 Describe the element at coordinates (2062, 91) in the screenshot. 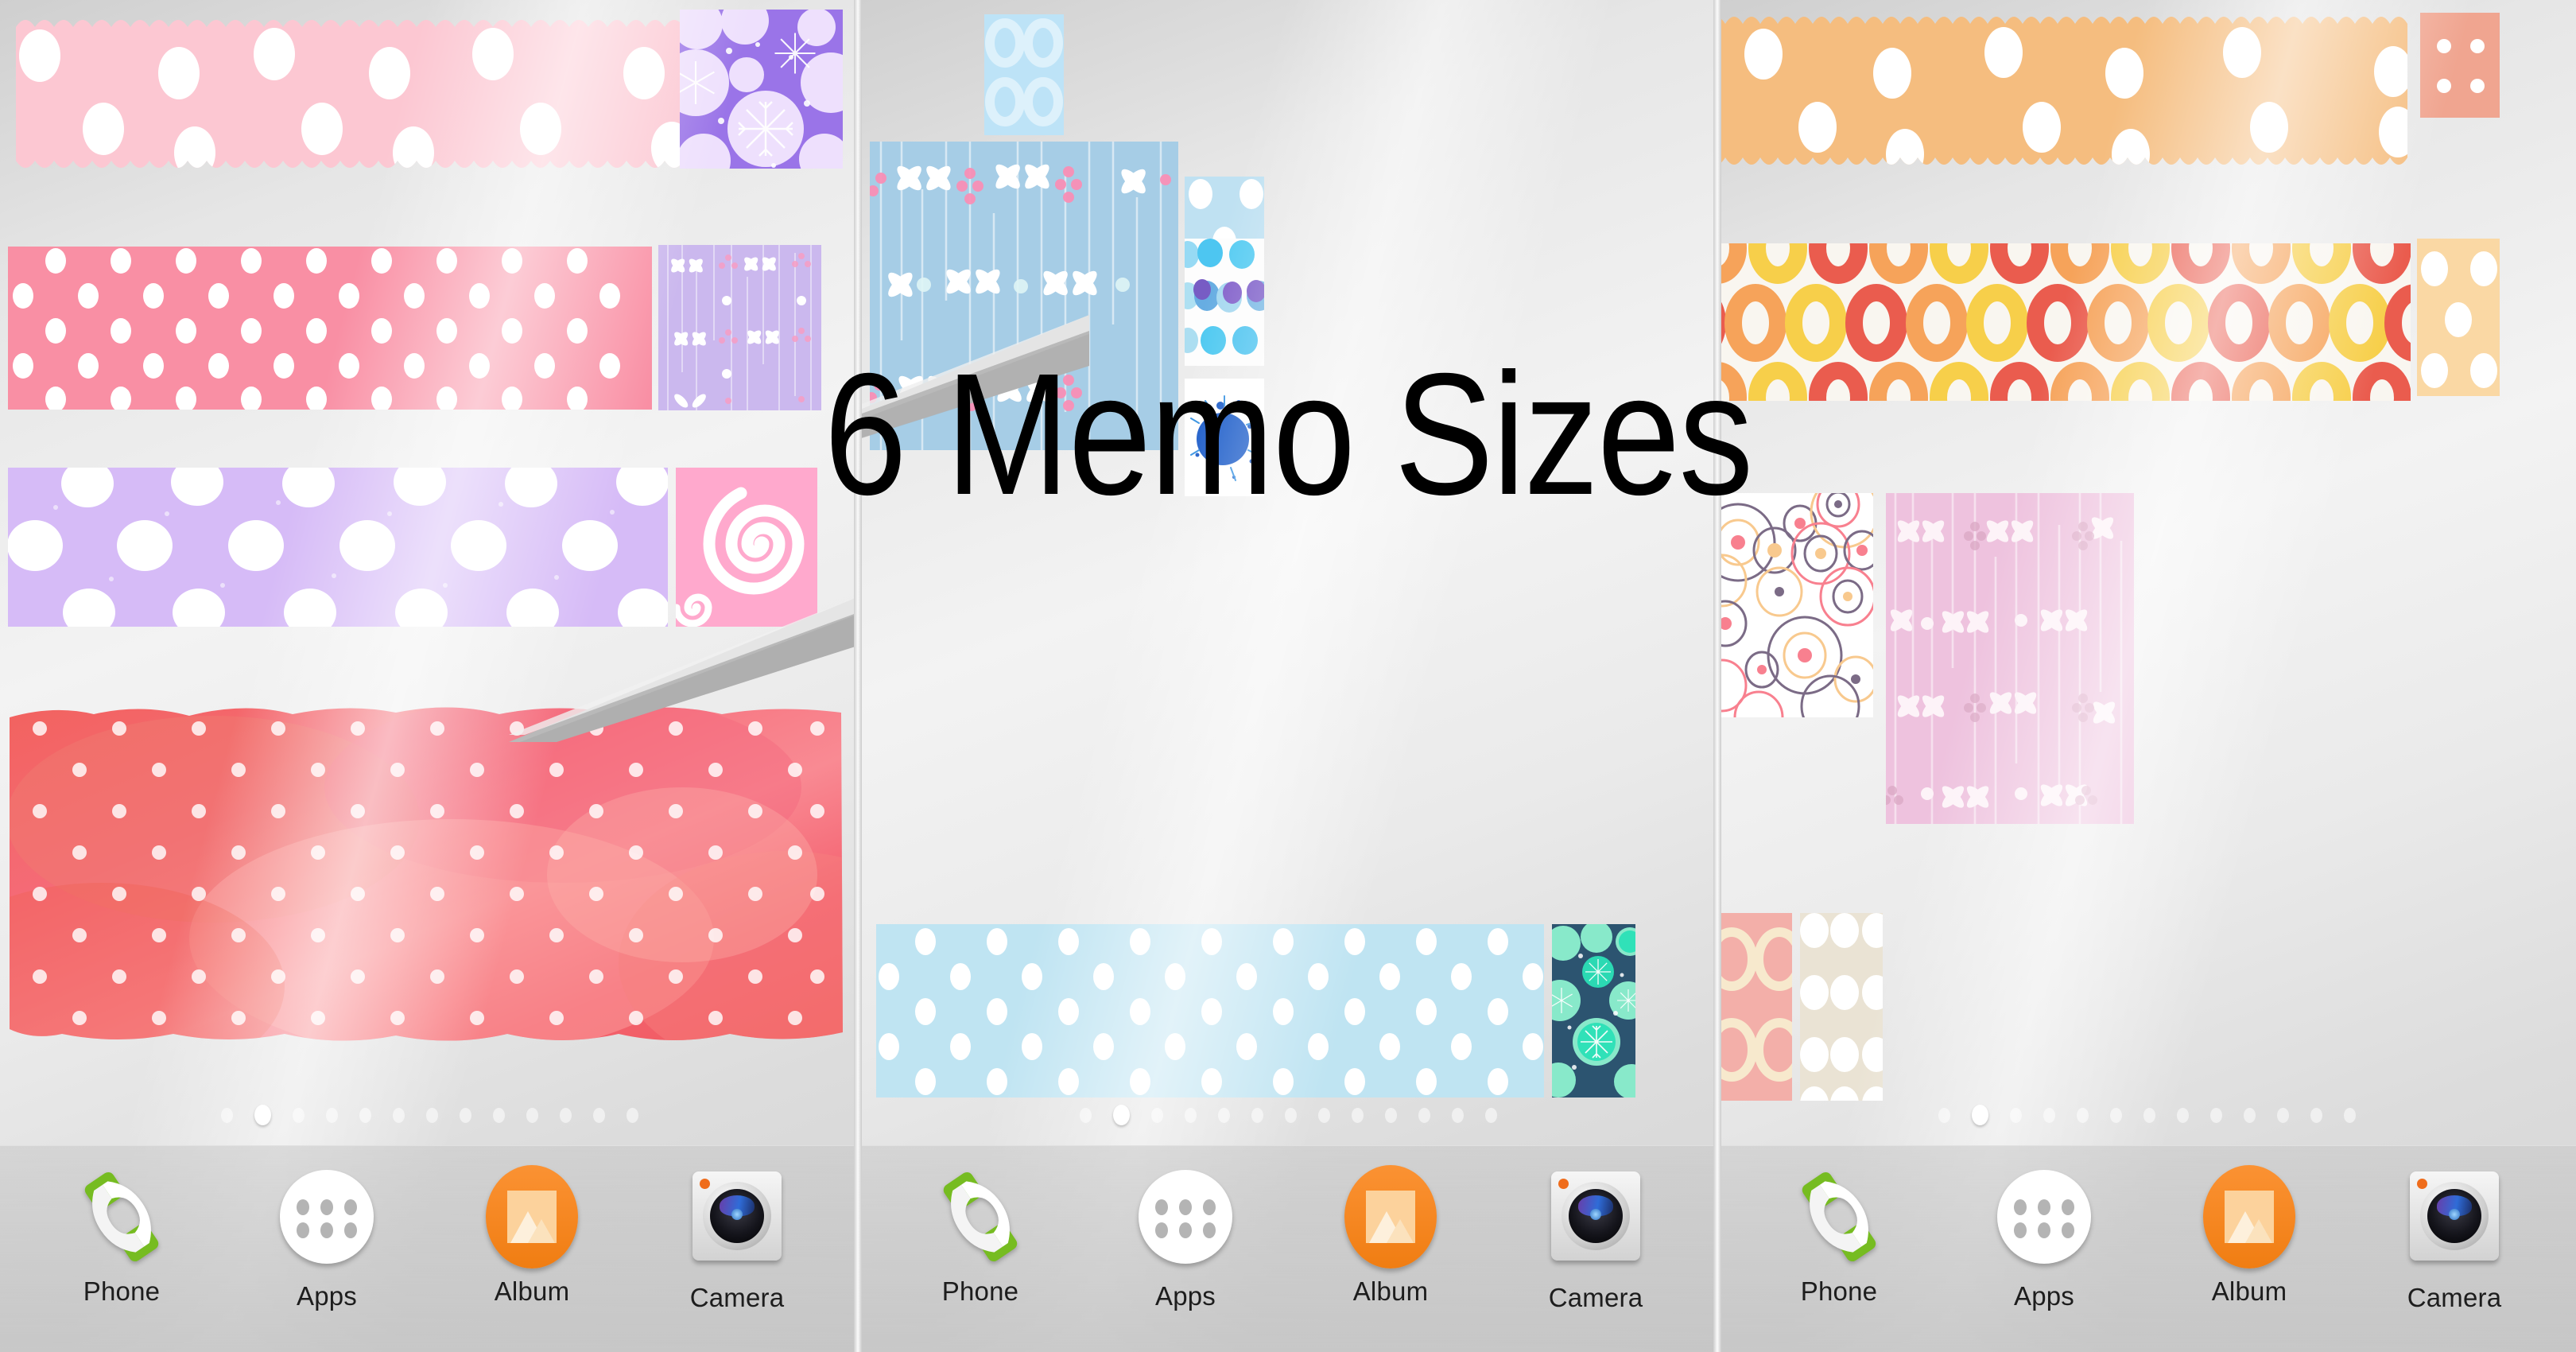

I see `memo-wide-scalloped-apricot` at that location.